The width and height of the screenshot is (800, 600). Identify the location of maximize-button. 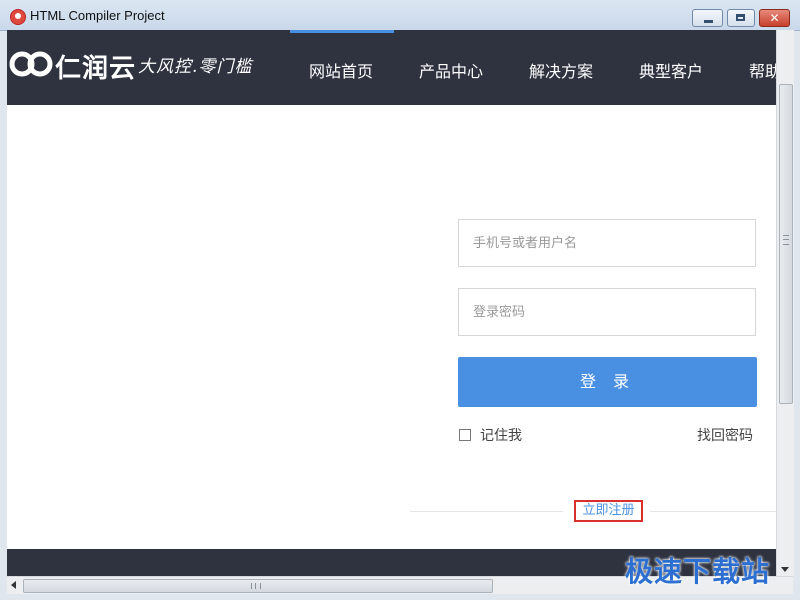
(741, 18).